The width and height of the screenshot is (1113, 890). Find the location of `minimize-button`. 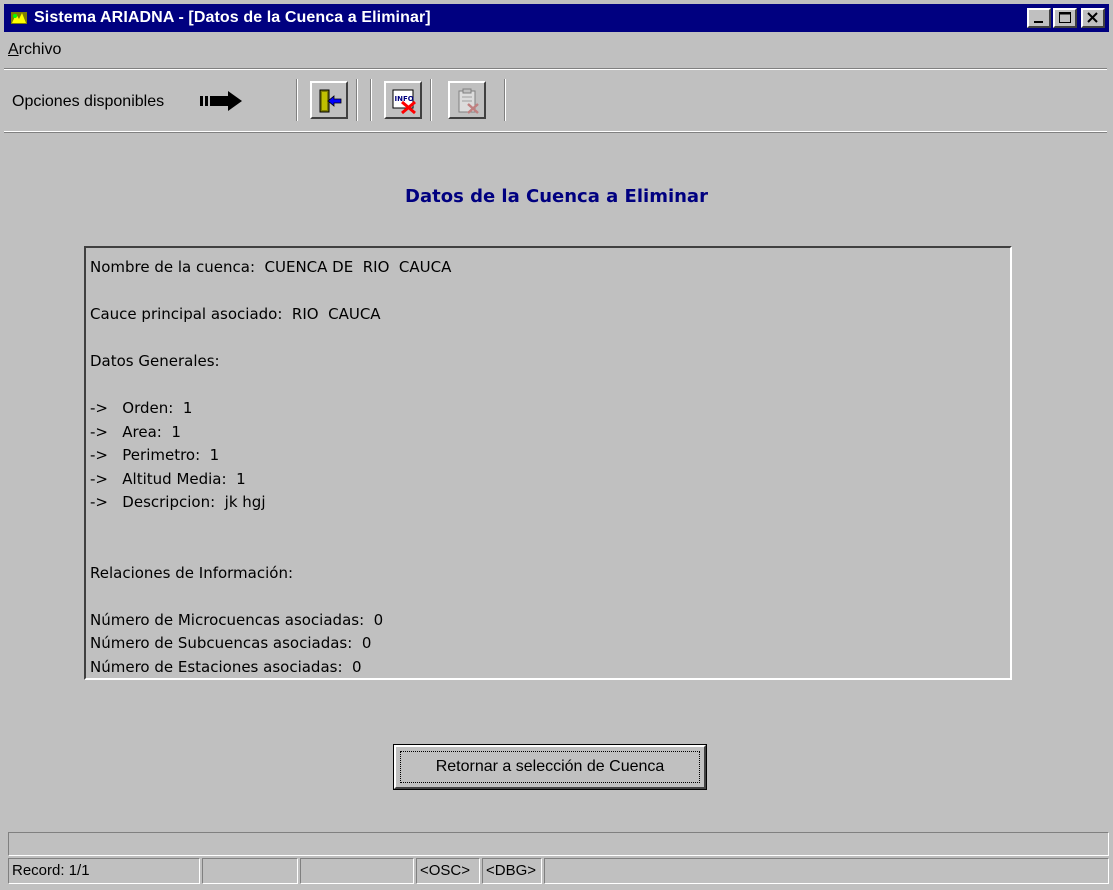

minimize-button is located at coordinates (1039, 18).